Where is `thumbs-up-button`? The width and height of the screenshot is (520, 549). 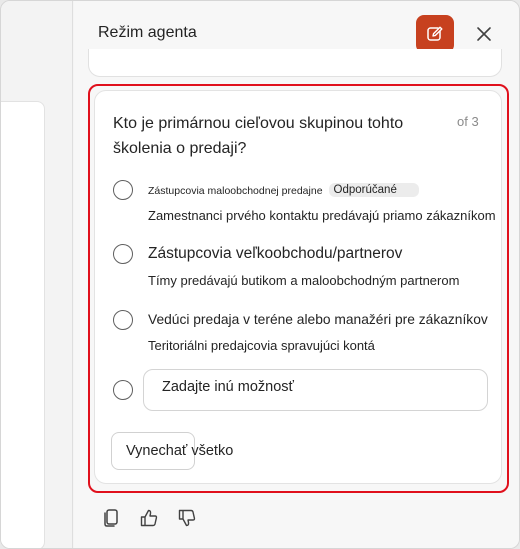
thumbs-up-button is located at coordinates (149, 518).